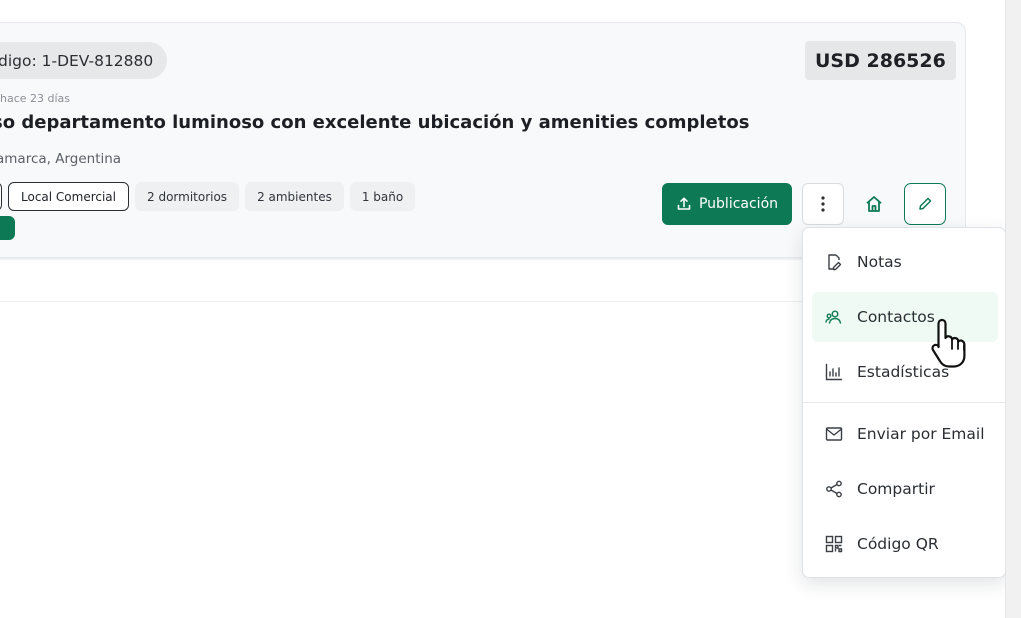 Image resolution: width=1021 pixels, height=618 pixels. Describe the element at coordinates (187, 196) in the screenshot. I see `tag-bedrooms: 2 dormitorios` at that location.